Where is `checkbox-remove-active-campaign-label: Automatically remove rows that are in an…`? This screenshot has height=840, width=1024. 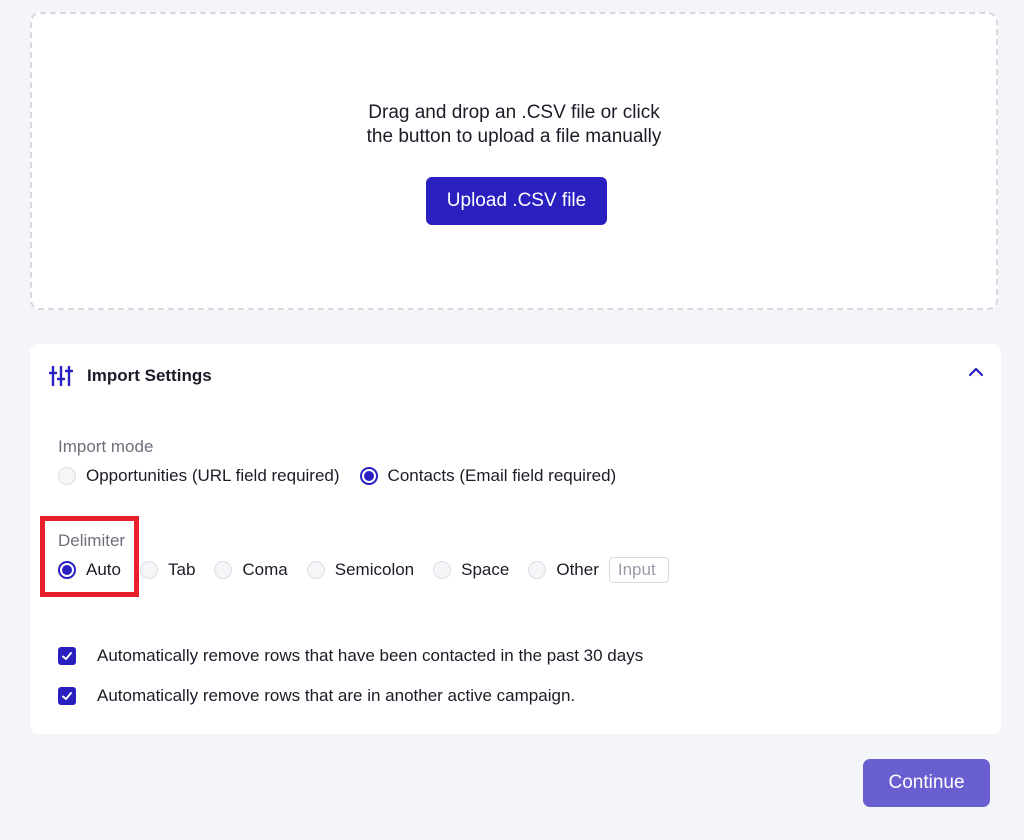 checkbox-remove-active-campaign-label: Automatically remove rows that are in an… is located at coordinates (336, 695).